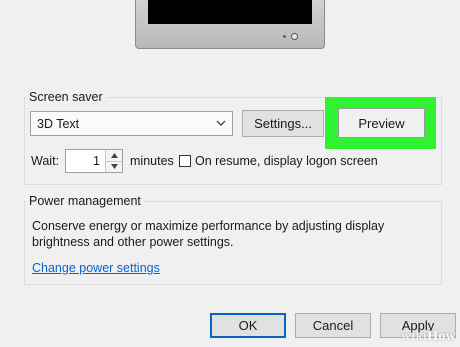 The width and height of the screenshot is (460, 347). I want to click on monitor-power-icon, so click(294, 36).